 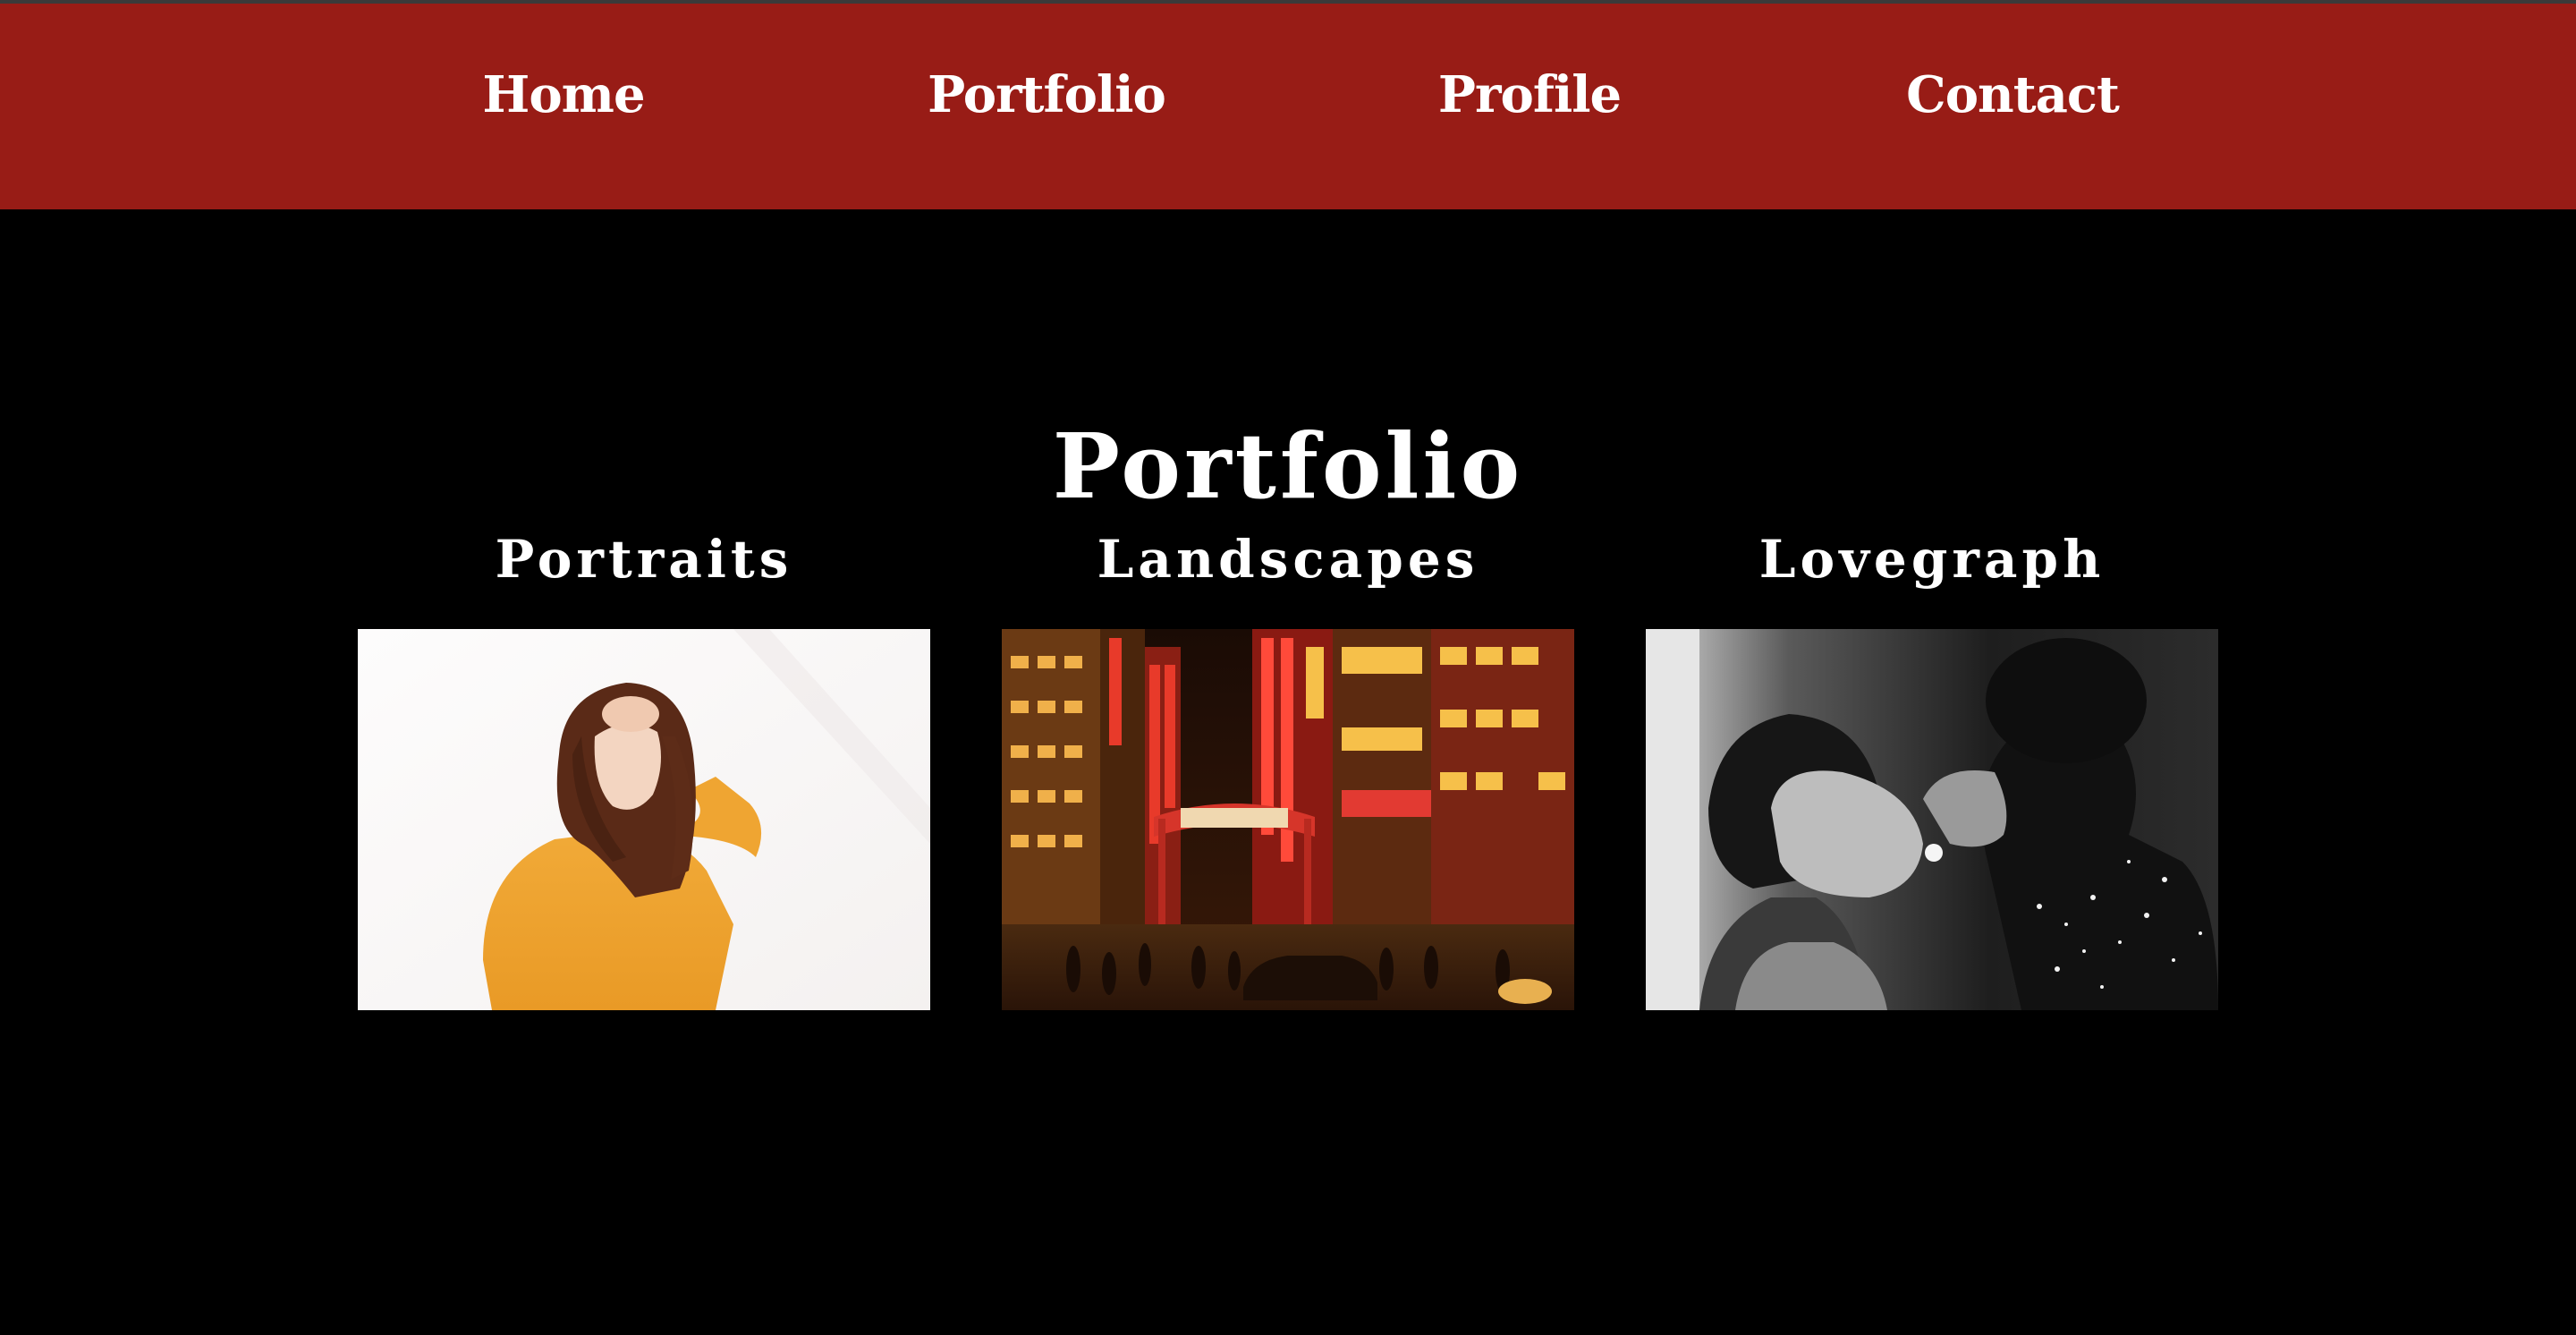 I want to click on nav-link-home: Home, so click(x=563, y=95).